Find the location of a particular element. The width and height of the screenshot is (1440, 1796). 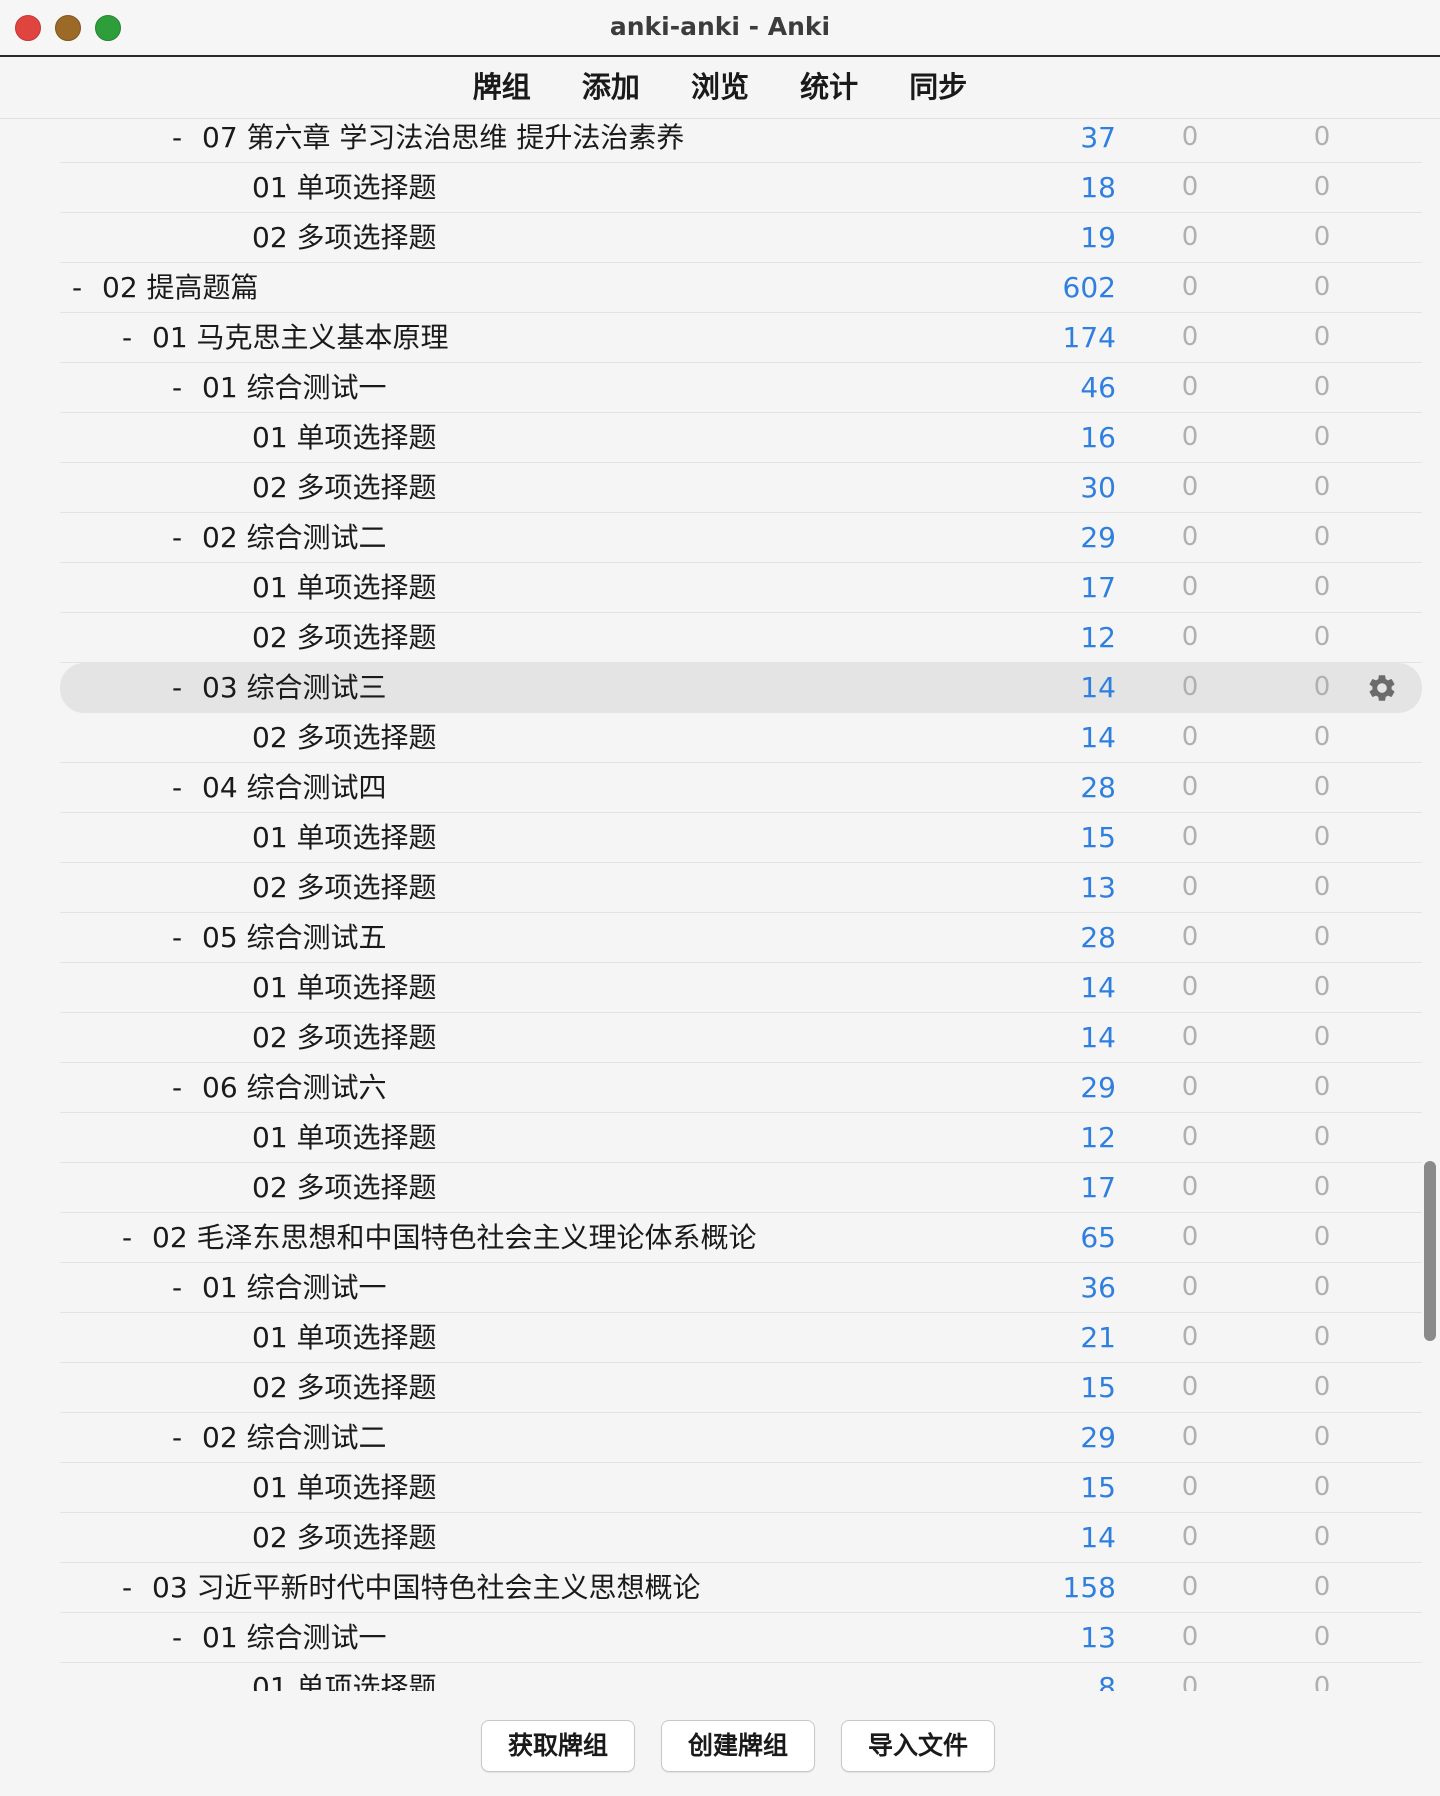

deck-row: 02 多项选择题 17 0 0 is located at coordinates (741, 1188).